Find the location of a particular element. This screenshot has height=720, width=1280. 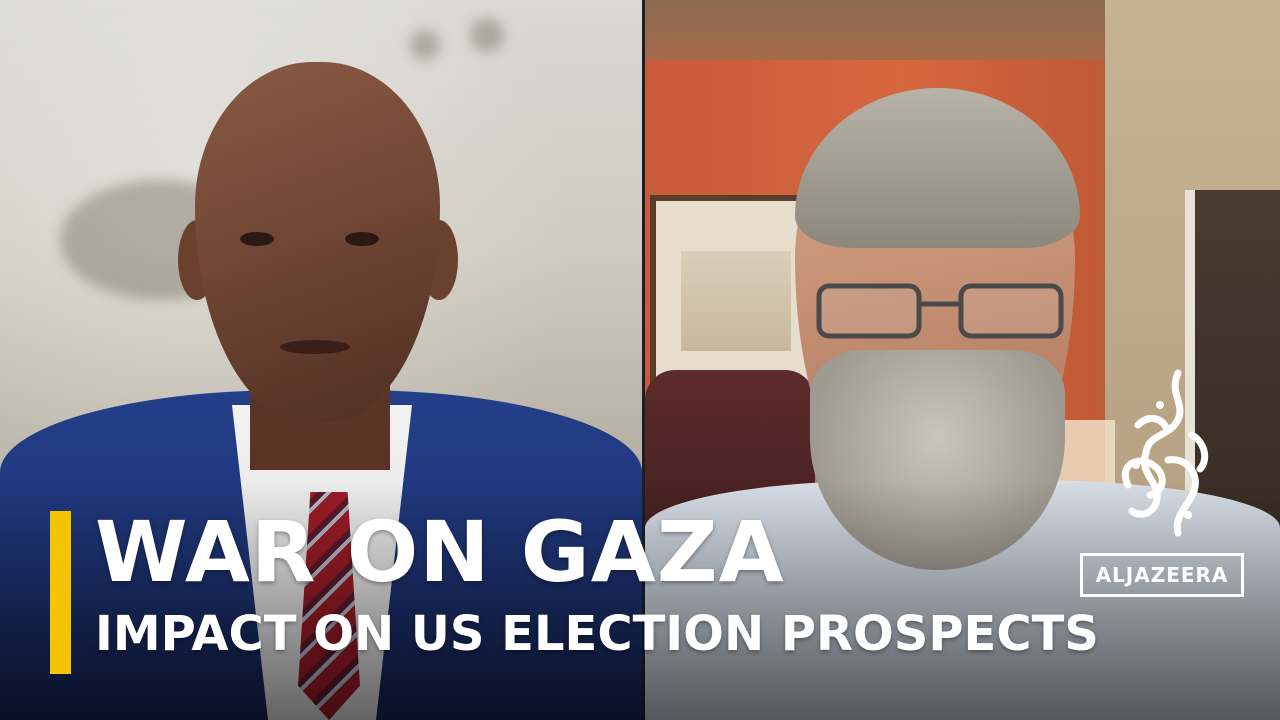

guest-glasses is located at coordinates (940, 311).